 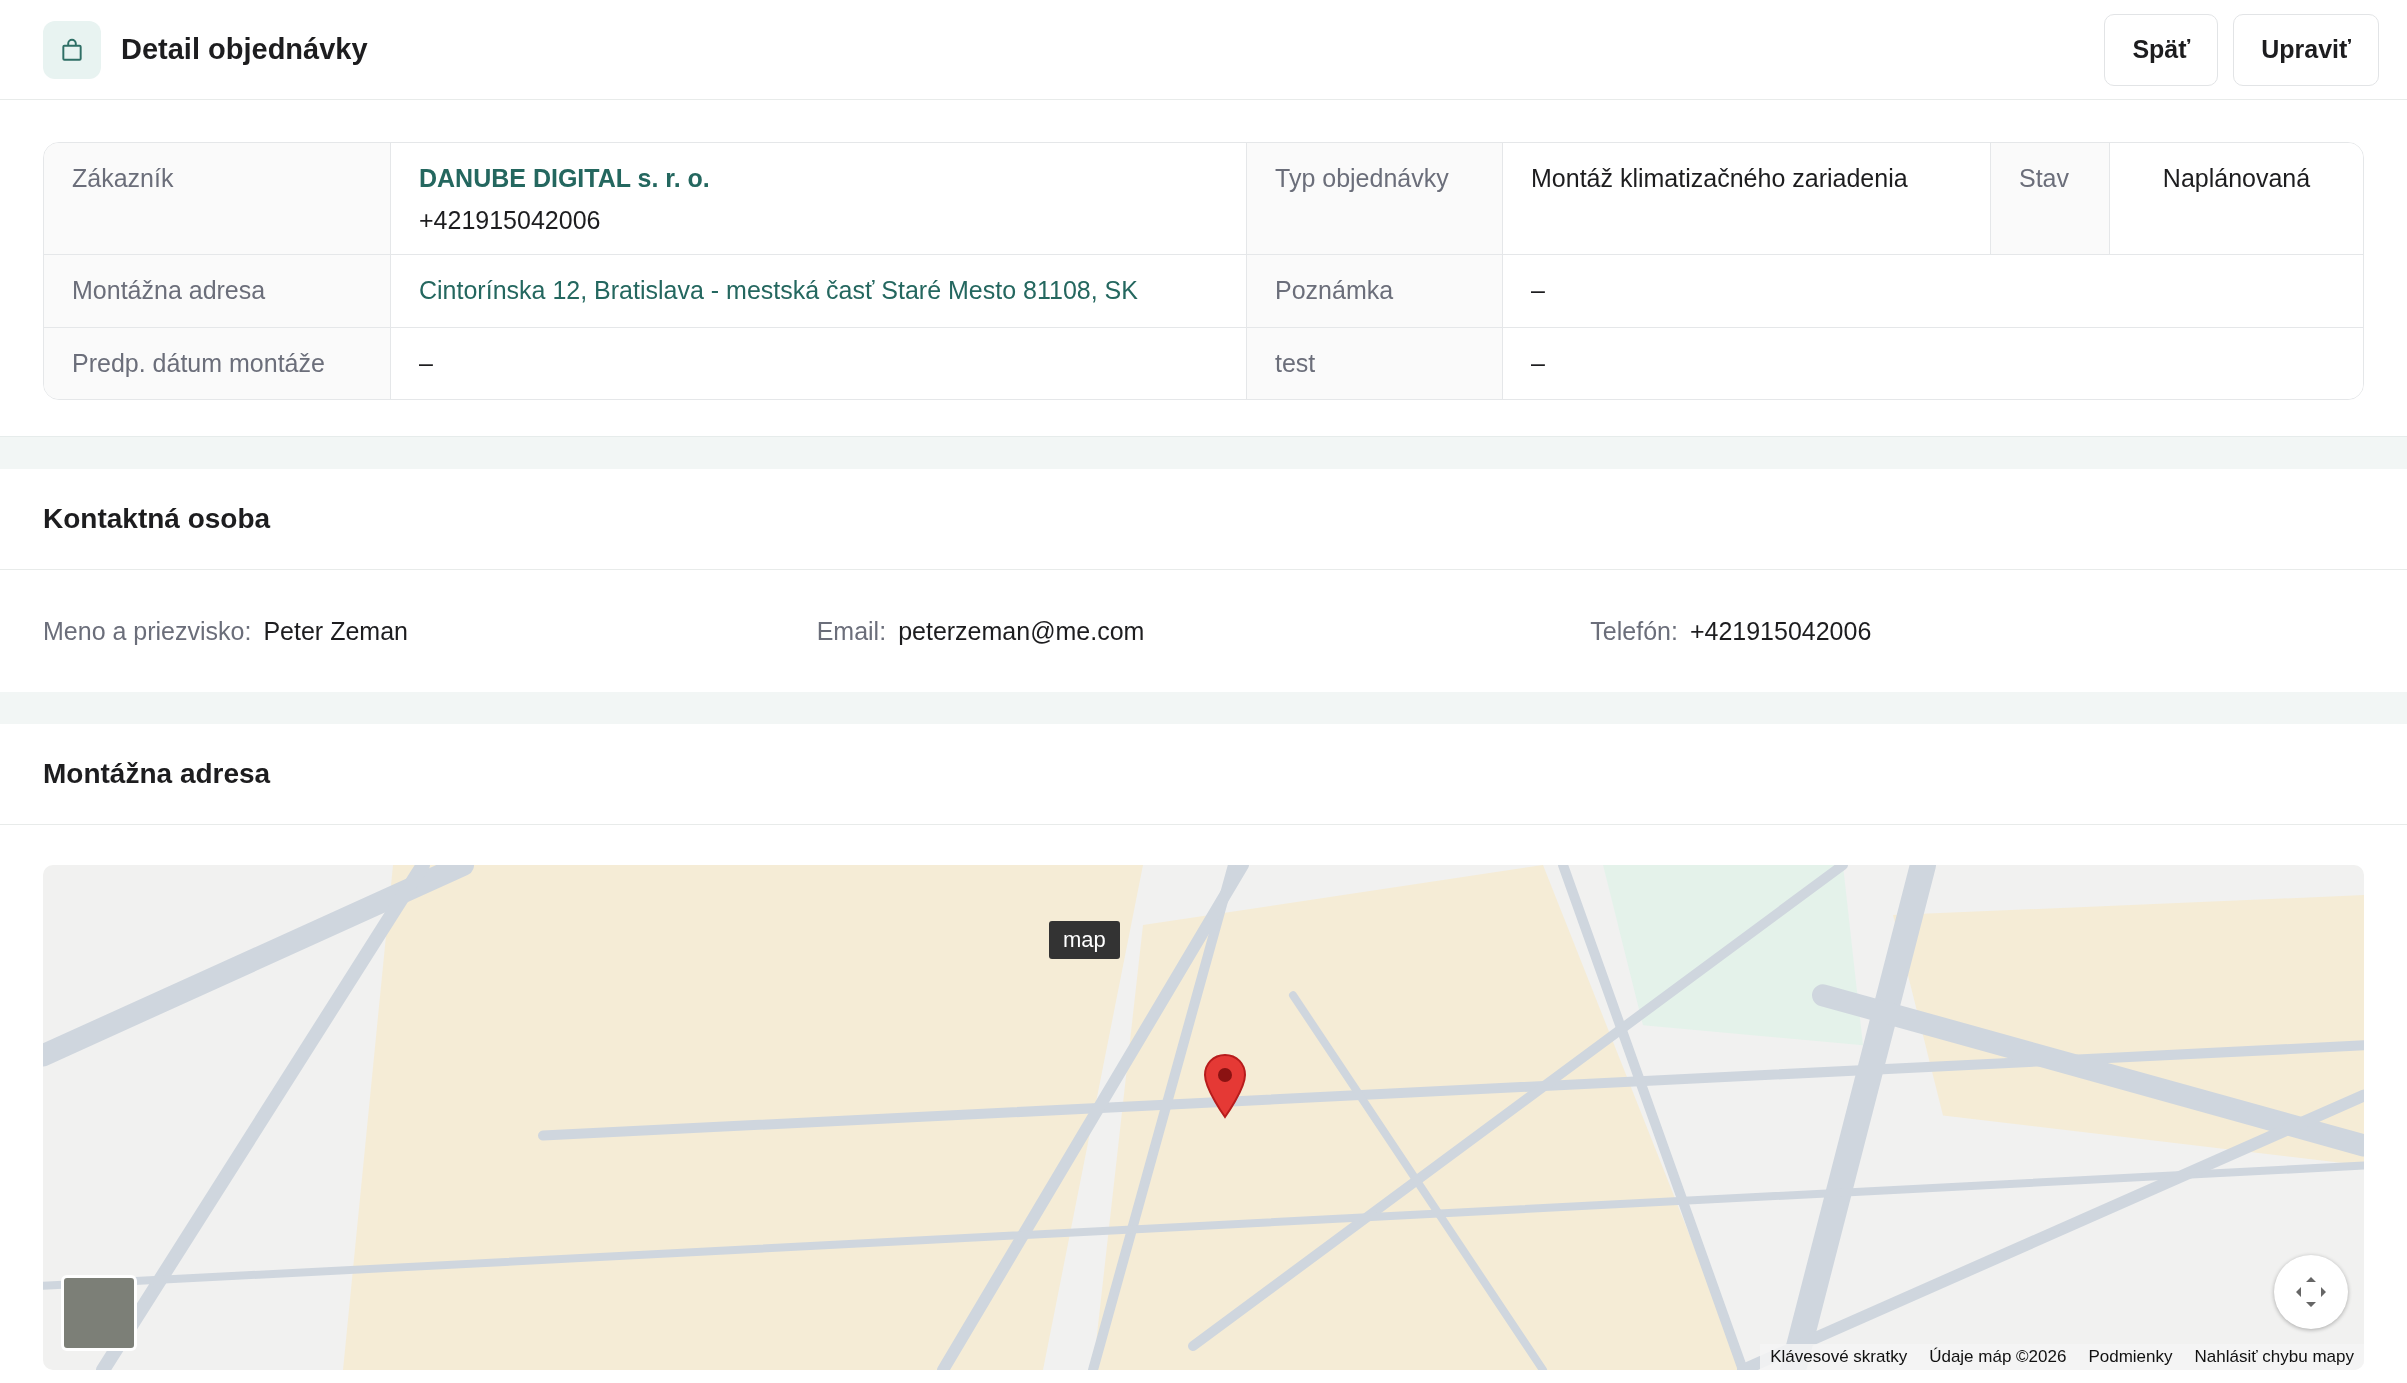 What do you see at coordinates (2050, 199) in the screenshot?
I see `table-cell: Stav` at bounding box center [2050, 199].